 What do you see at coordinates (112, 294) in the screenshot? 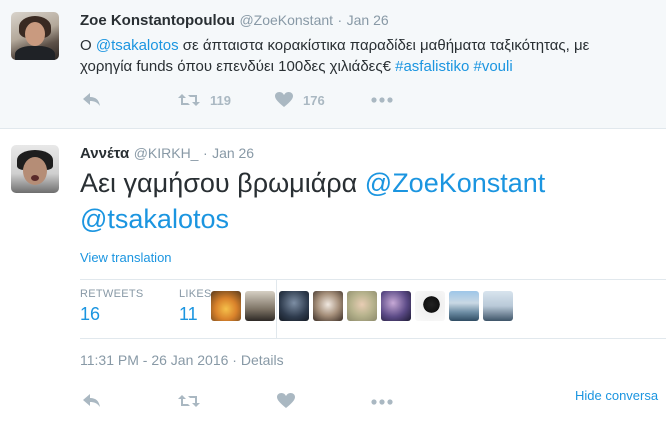
I see `retweets-label: RETWEETS` at bounding box center [112, 294].